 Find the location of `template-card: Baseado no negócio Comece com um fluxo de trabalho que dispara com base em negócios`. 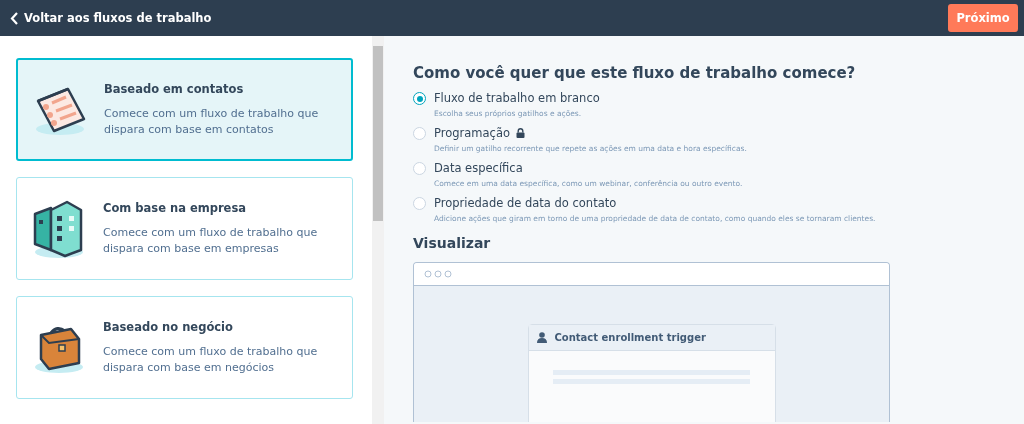

template-card: Baseado no negócio Comece com um fluxo de trabalho que dispara com base em negócios is located at coordinates (184, 347).